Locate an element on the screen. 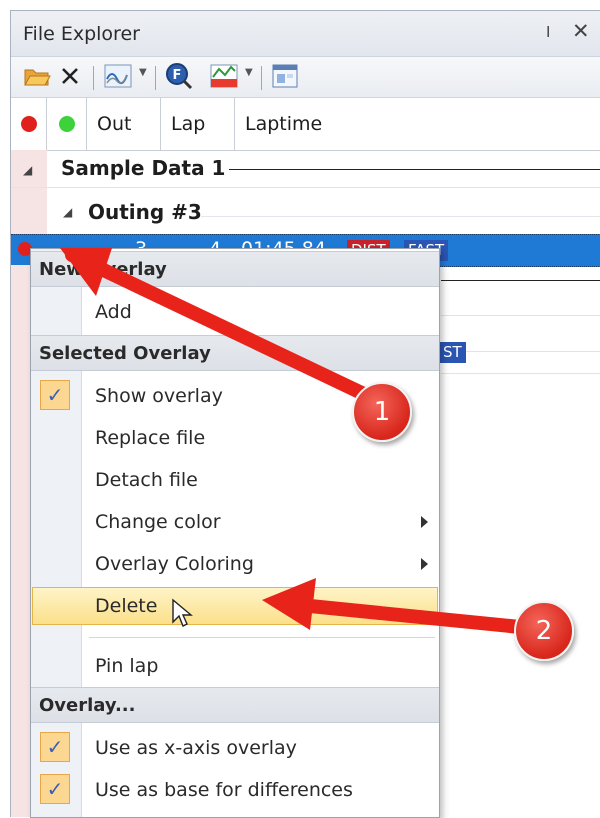 This screenshot has width=600, height=818. arrow-2-head is located at coordinates (289, 604).